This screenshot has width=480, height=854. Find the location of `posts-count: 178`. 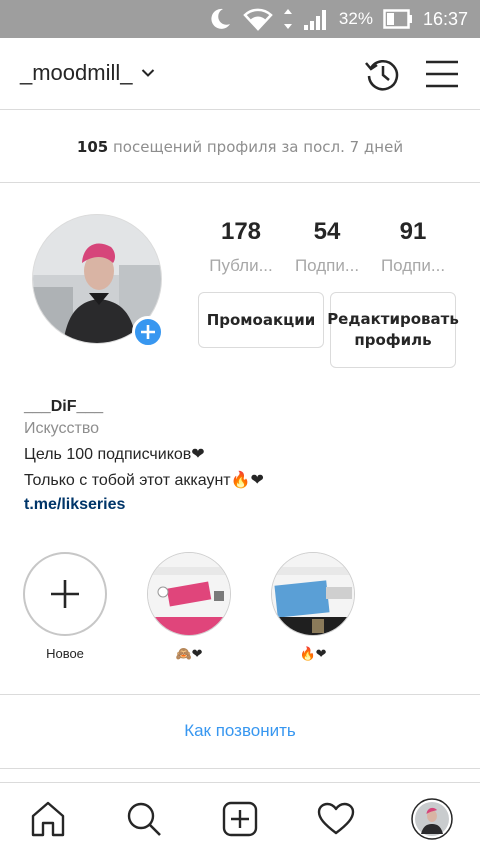

posts-count: 178 is located at coordinates (241, 231).